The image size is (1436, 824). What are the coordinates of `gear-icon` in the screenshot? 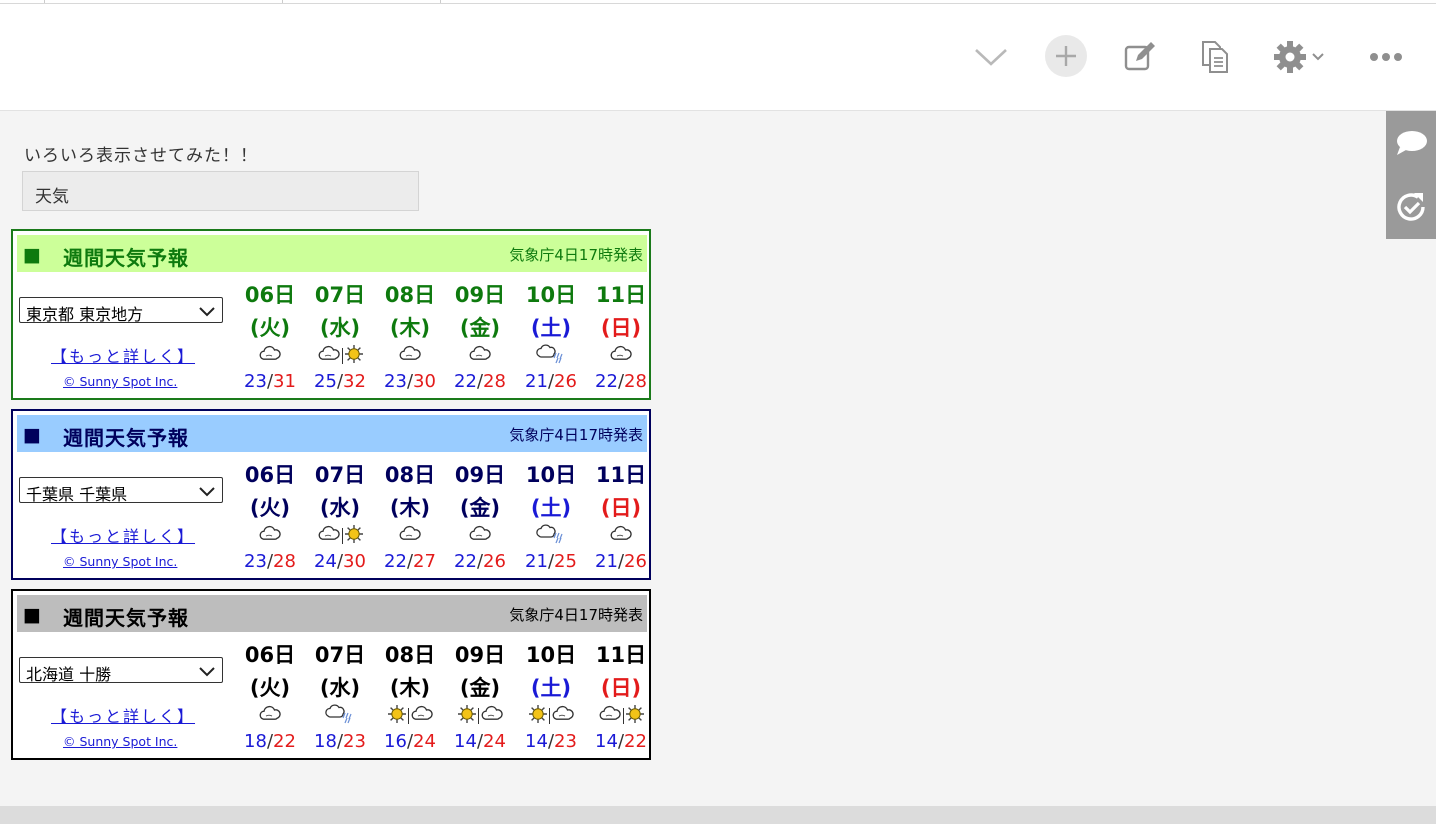 It's located at (1290, 57).